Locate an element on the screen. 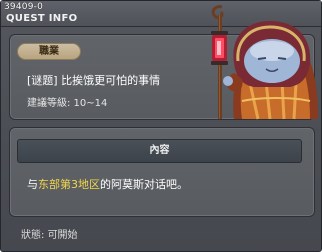 The height and width of the screenshot is (252, 322). quest-name: [谜题] 比挨饿更可怕的事情 is located at coordinates (94, 80).